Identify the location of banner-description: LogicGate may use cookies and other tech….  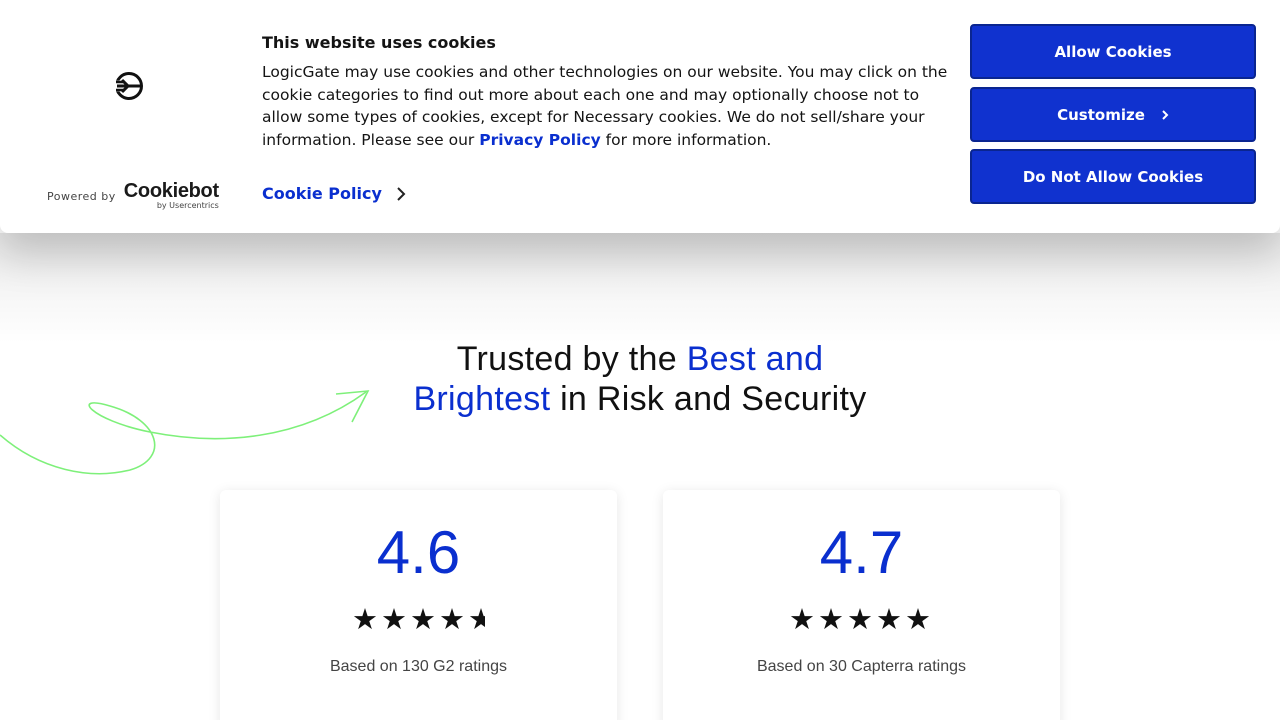
(607, 106).